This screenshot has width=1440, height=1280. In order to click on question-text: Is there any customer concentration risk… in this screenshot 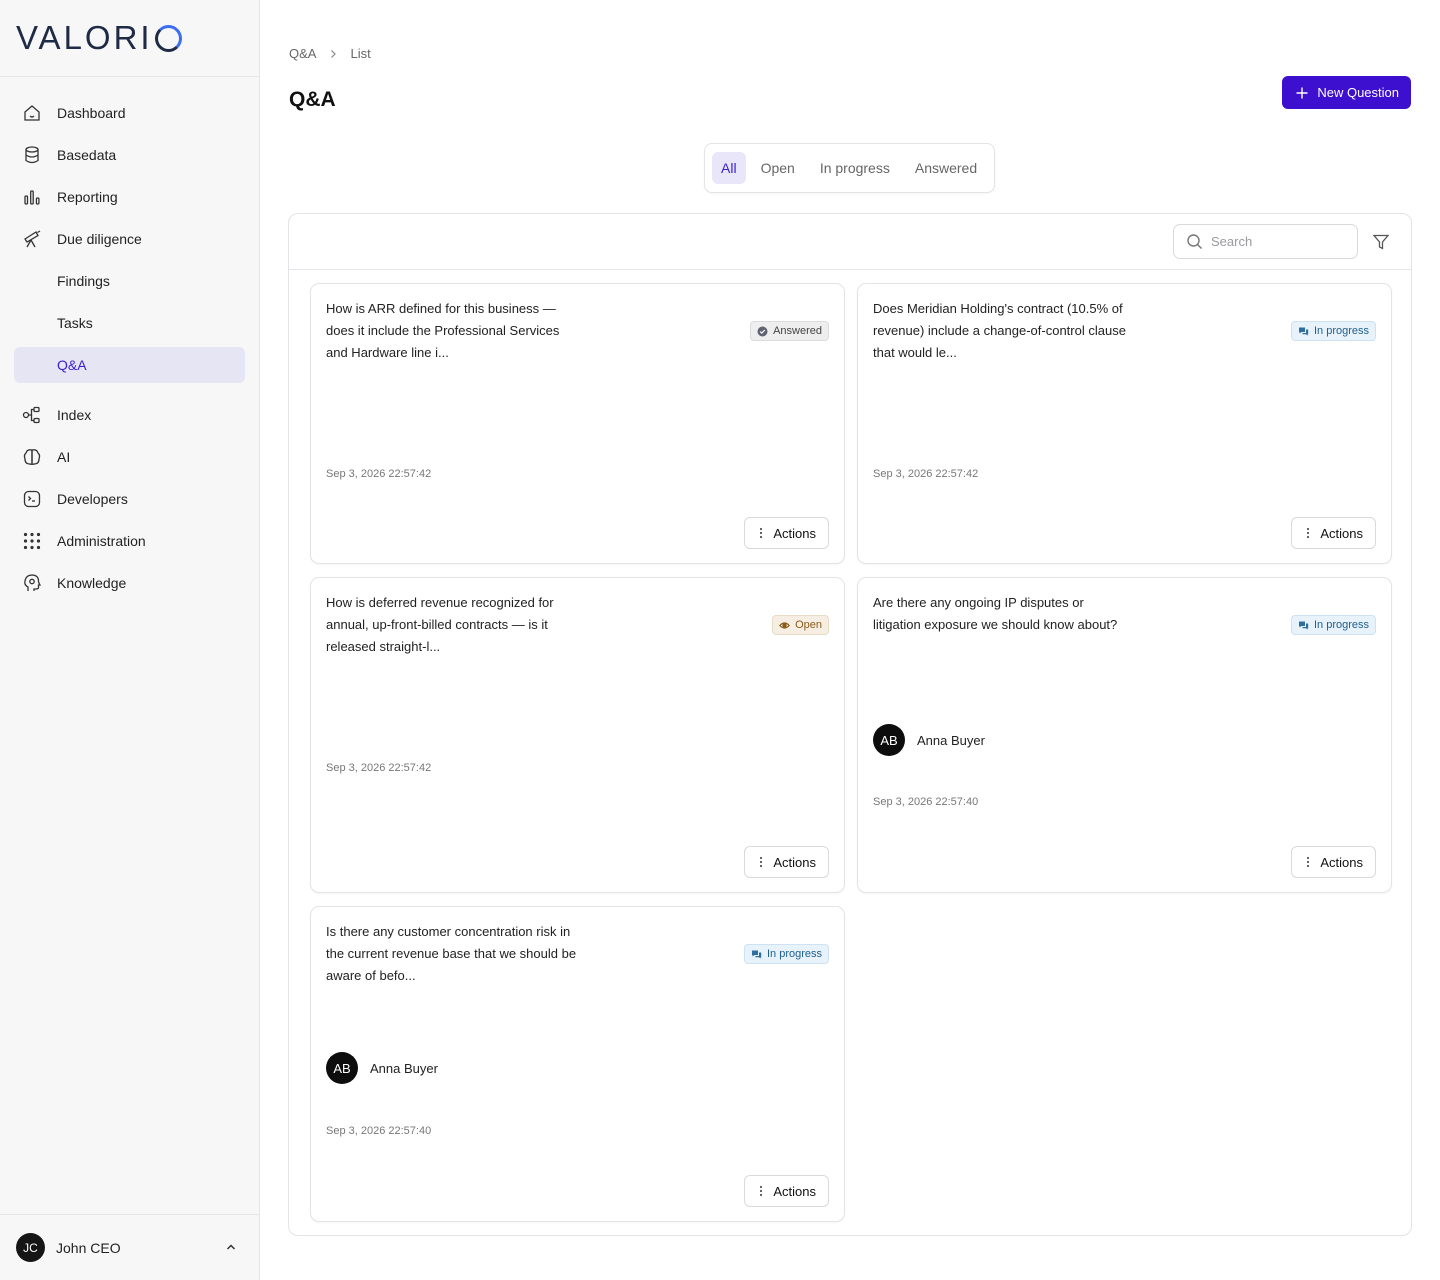, I will do `click(451, 953)`.